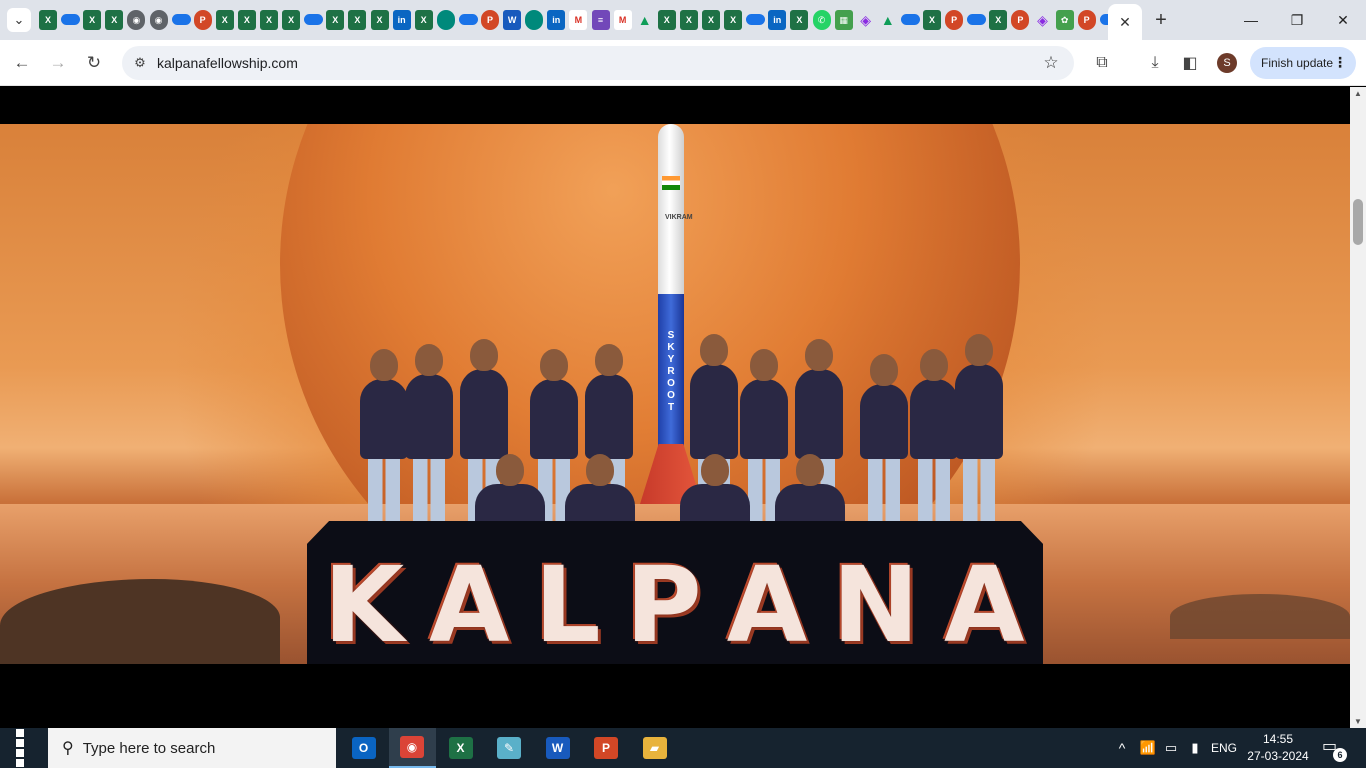 This screenshot has width=1366, height=768. Describe the element at coordinates (1297, 20) in the screenshot. I see `restore-button: ❐` at that location.